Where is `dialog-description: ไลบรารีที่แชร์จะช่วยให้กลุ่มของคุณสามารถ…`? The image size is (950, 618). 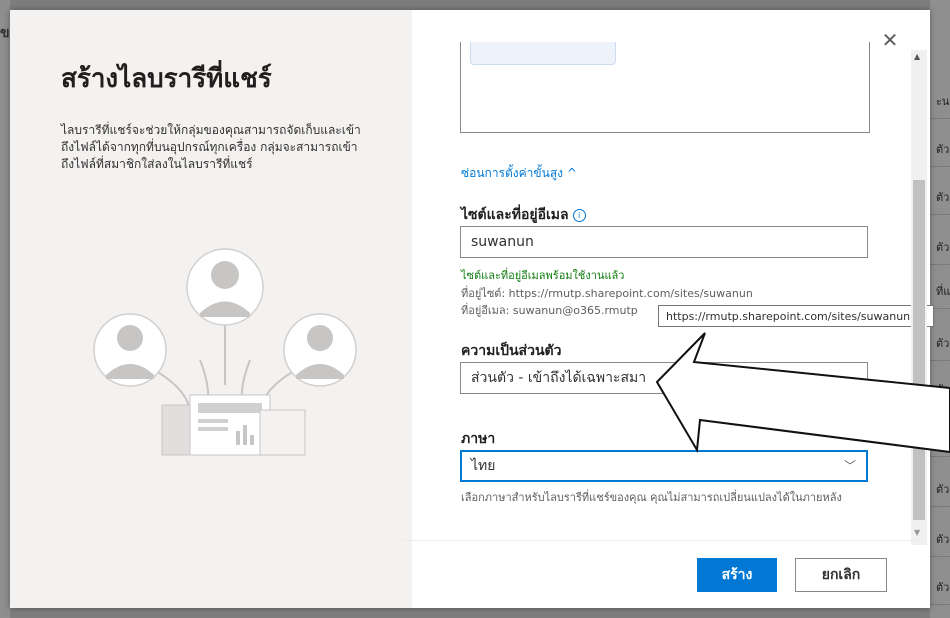
dialog-description: ไลบรารีที่แชร์จะช่วยให้กลุ่มของคุณสามารถ… is located at coordinates (211, 147).